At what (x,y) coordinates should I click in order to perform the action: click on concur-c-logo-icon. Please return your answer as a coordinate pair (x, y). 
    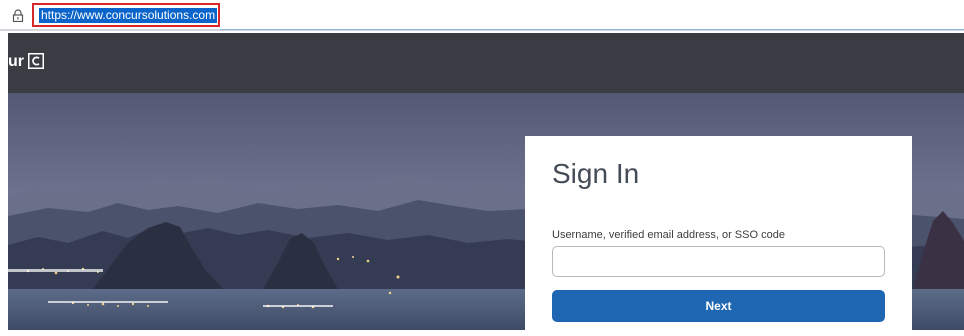
    Looking at the image, I should click on (36, 61).